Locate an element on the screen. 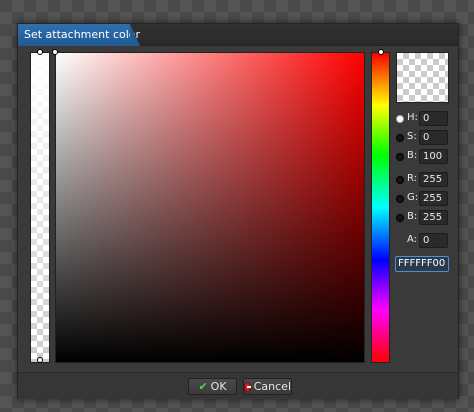 This screenshot has height=412, width=474. checkmark-icon: ✔ is located at coordinates (203, 386).